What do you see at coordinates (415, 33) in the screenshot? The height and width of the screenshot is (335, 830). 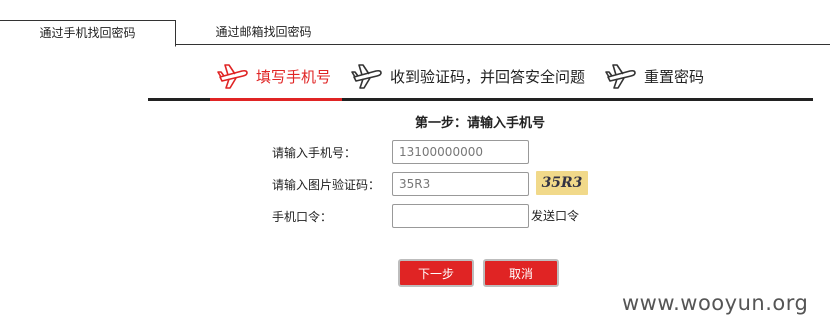 I see `tab-bar: 通过手机找回密码 通过邮箱找回密码` at bounding box center [415, 33].